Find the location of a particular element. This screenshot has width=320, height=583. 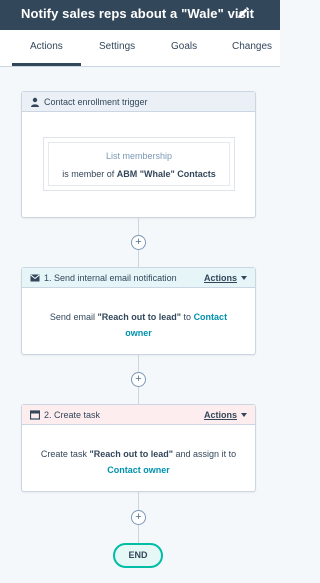

pencil-icon is located at coordinates (243, 13).